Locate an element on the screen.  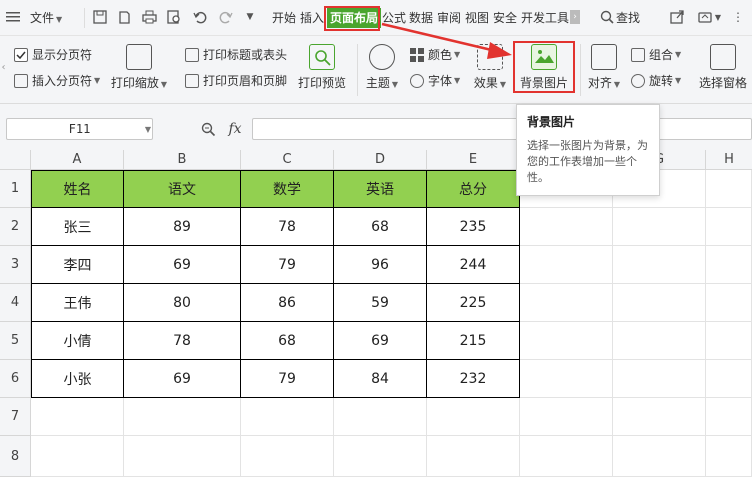
undo-icon is located at coordinates (200, 17).